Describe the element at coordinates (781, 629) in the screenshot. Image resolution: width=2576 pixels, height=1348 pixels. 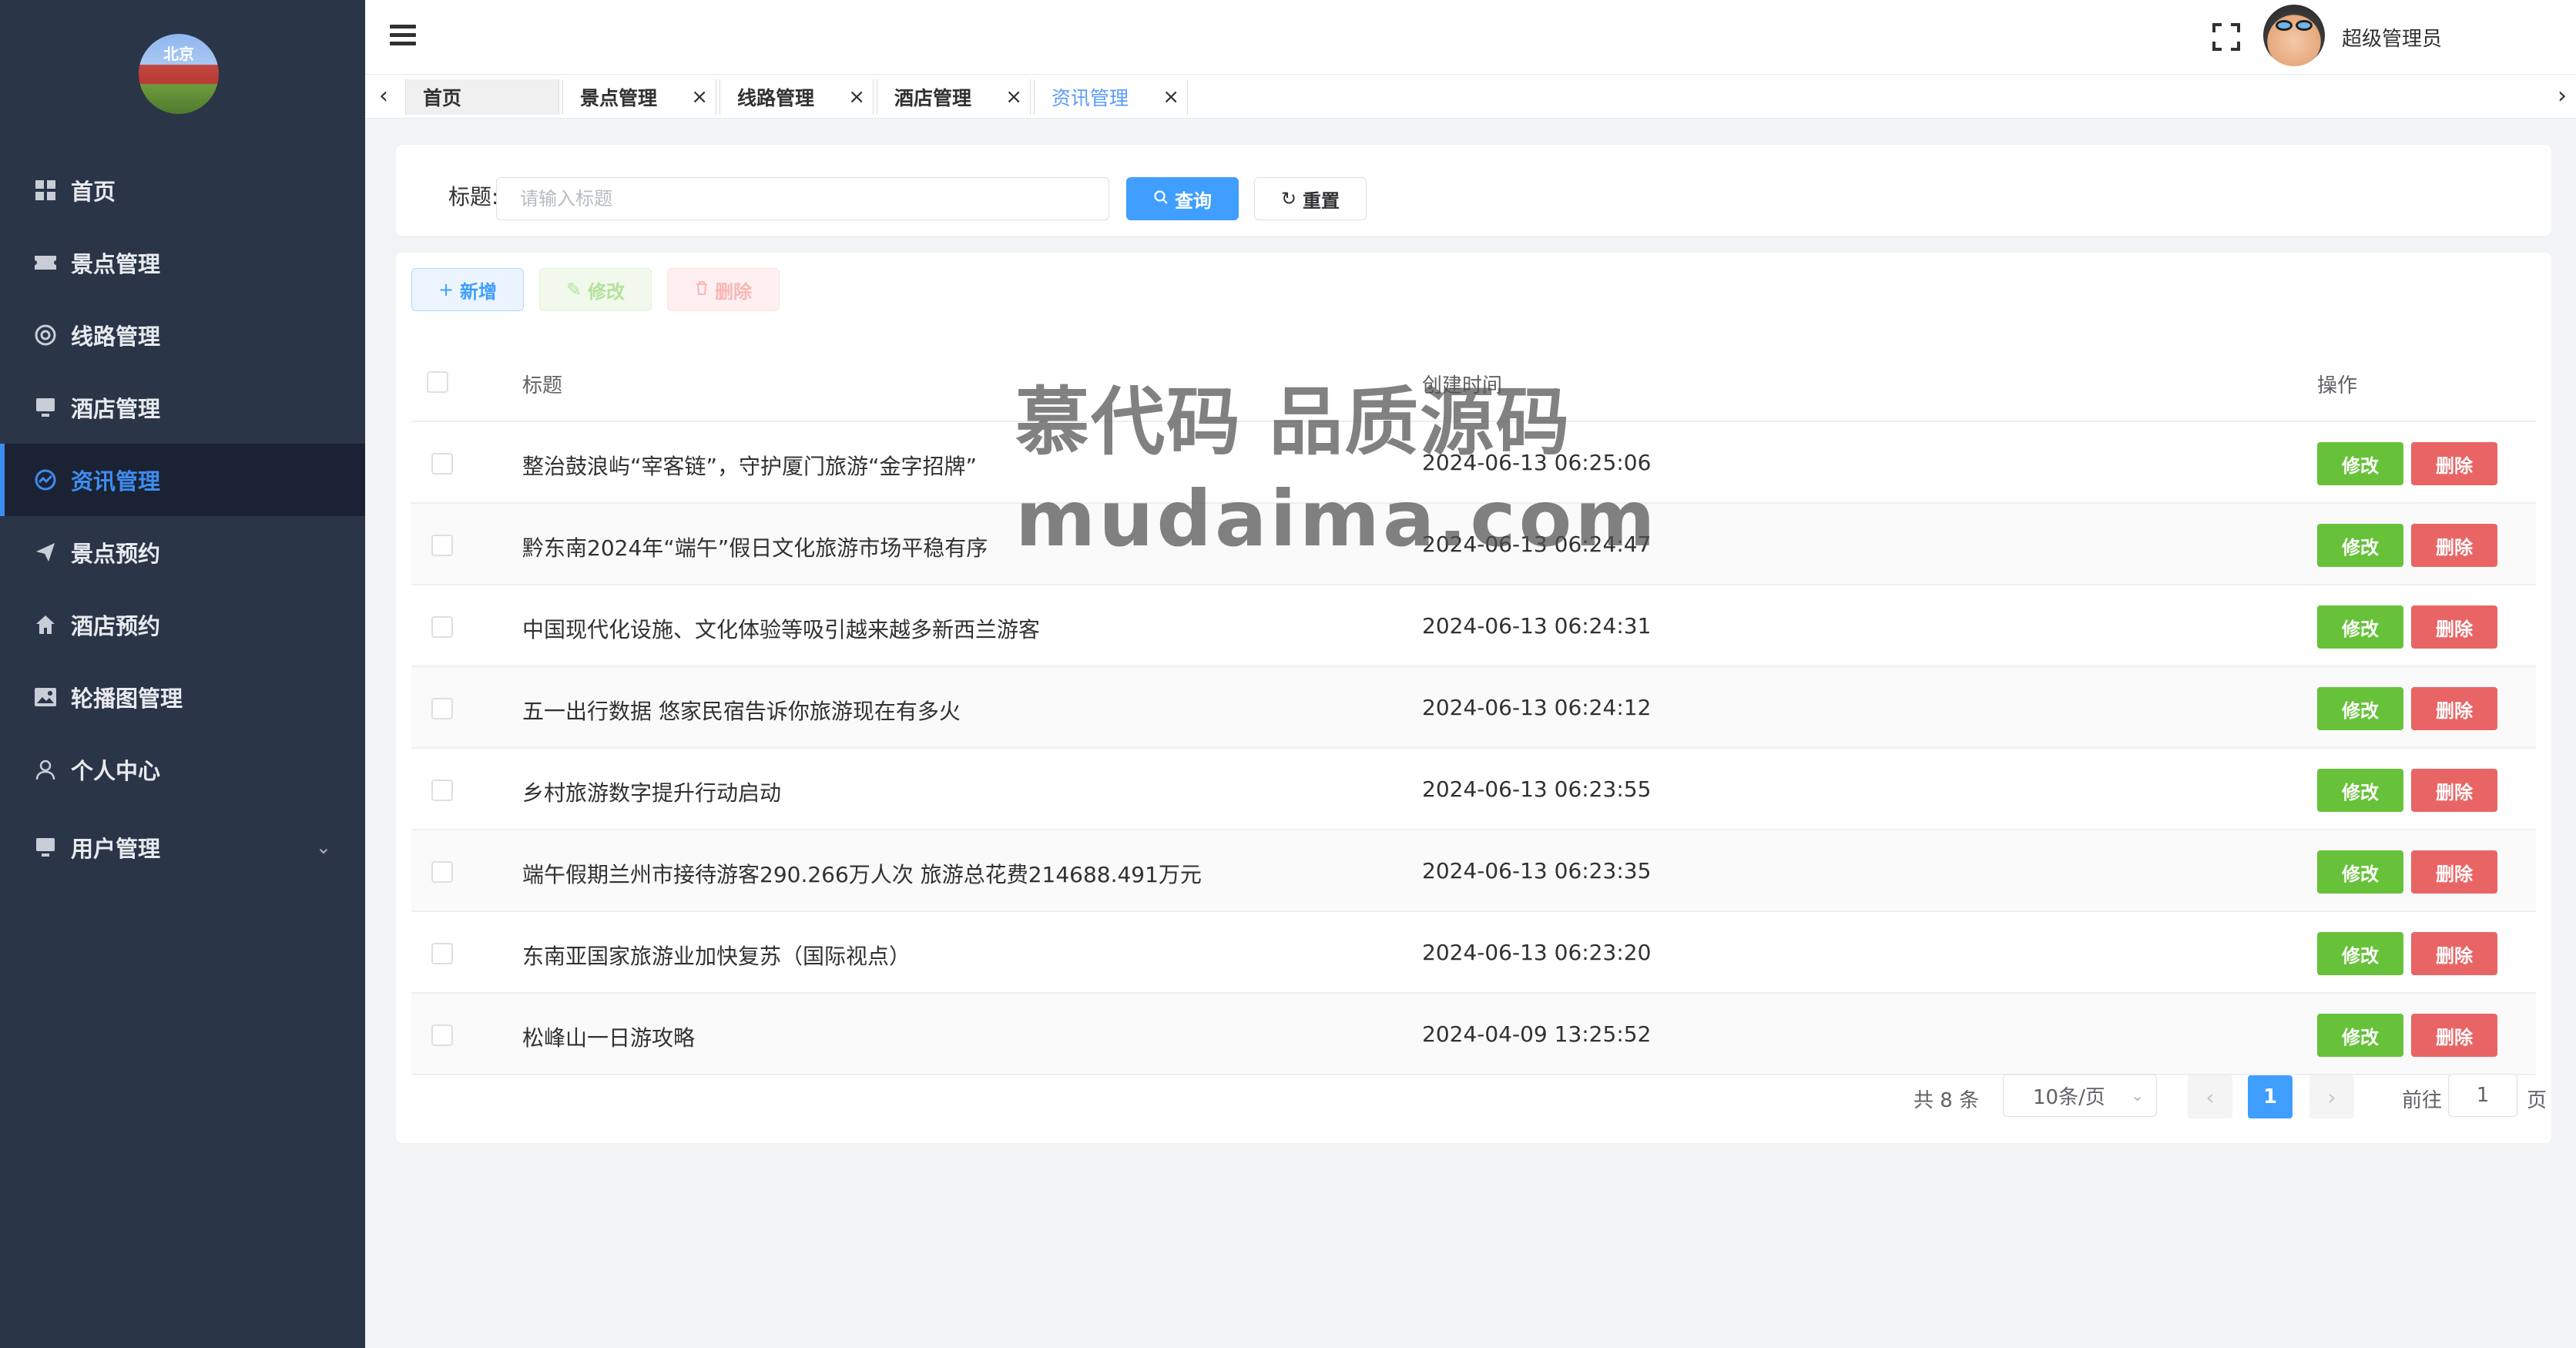
I see `row-title: 中国现代化设施、文化体验等吸引越来越多新西兰游客` at that location.